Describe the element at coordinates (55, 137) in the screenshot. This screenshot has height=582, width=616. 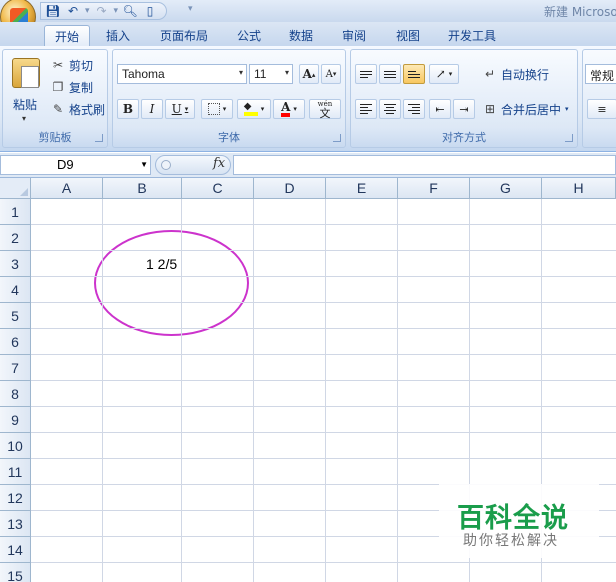
I see `clipboard-group-label: 剪贴板` at that location.